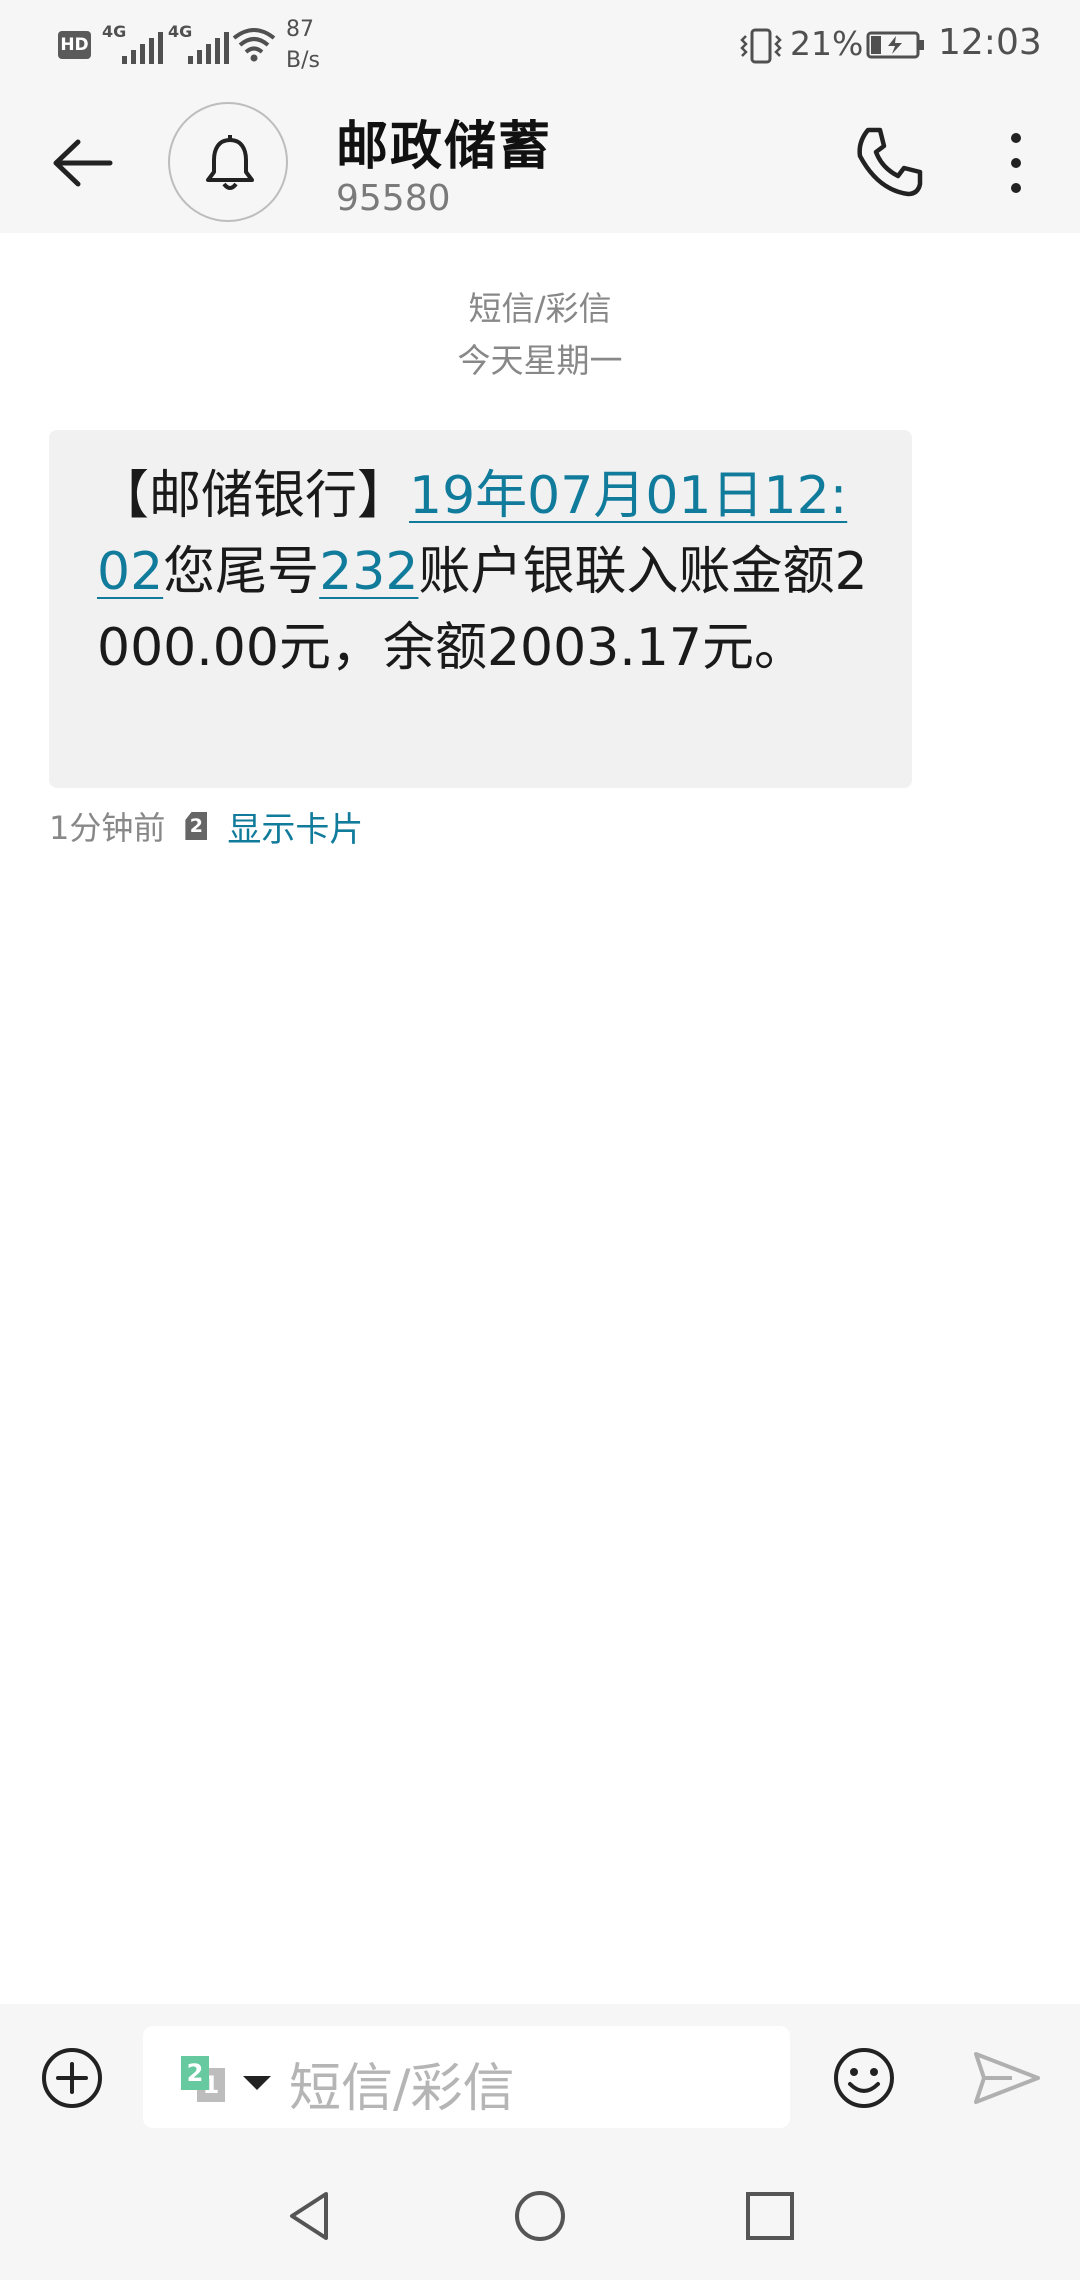 This screenshot has height=2280, width=1080. I want to click on nav-back-icon, so click(310, 2216).